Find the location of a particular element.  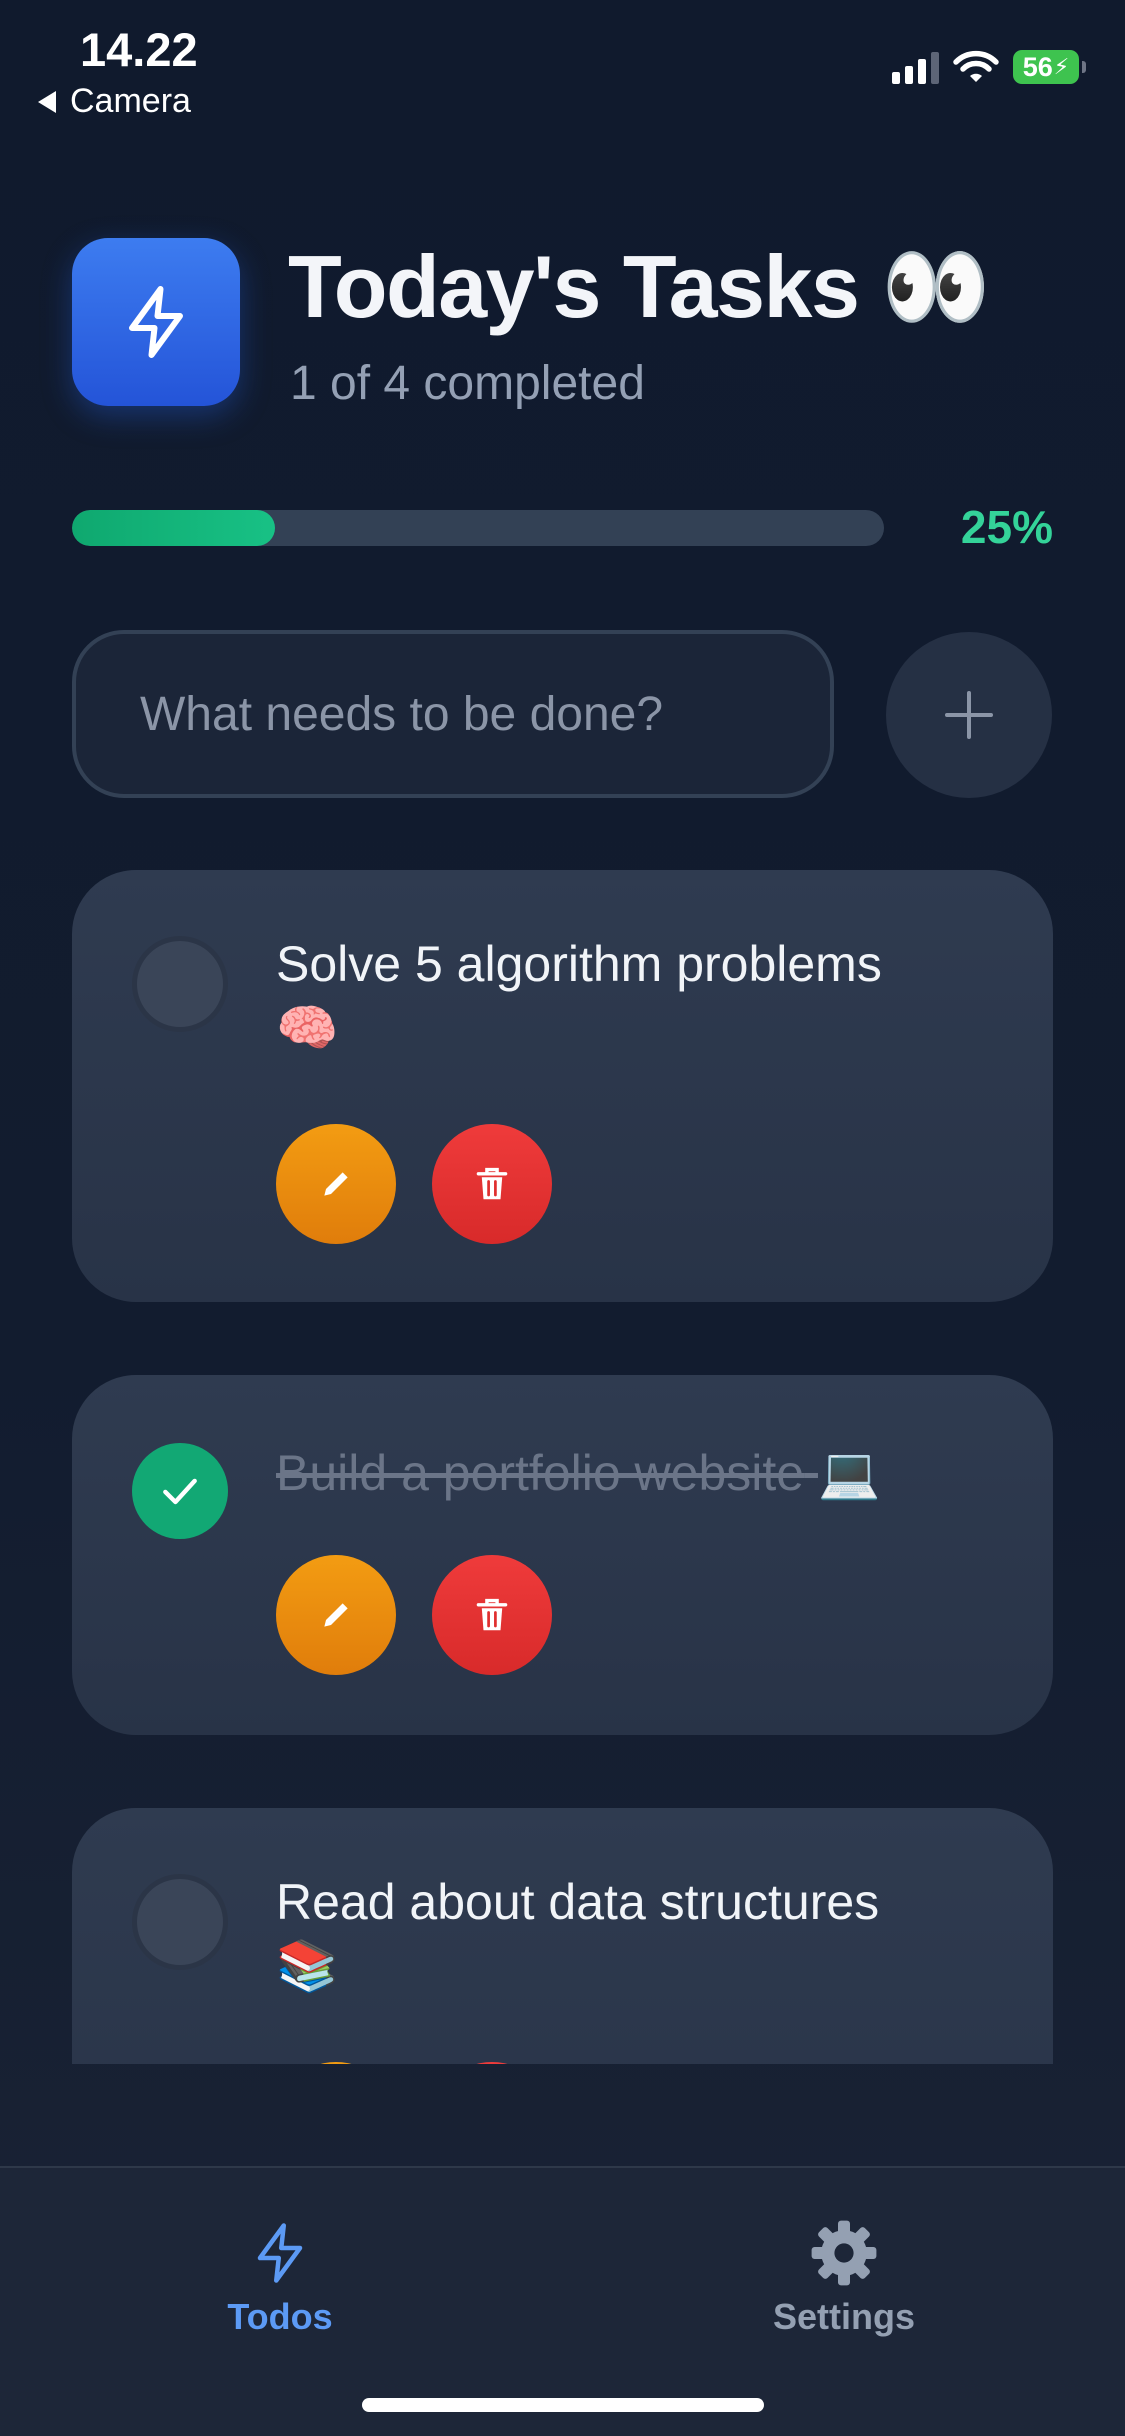

wifi-icon is located at coordinates (976, 66).